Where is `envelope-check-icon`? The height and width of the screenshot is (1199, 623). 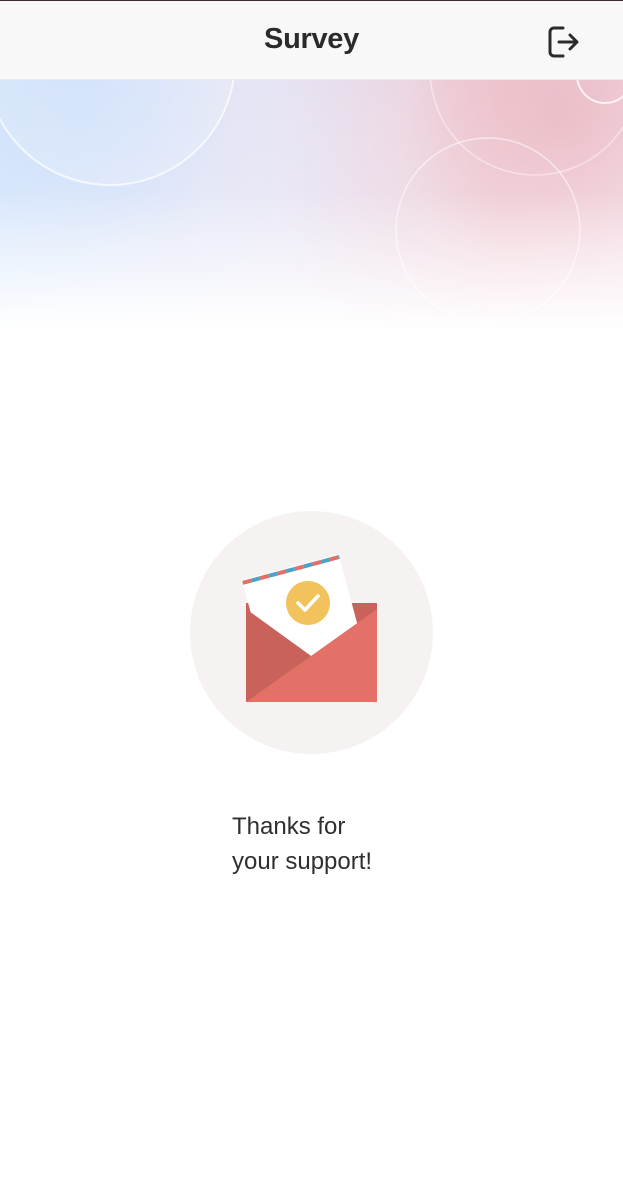
envelope-check-icon is located at coordinates (311, 632).